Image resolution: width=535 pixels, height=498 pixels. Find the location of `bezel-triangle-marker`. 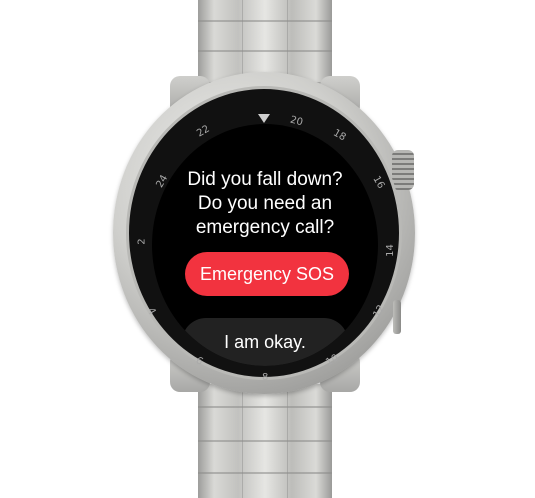

bezel-triangle-marker is located at coordinates (264, 118).